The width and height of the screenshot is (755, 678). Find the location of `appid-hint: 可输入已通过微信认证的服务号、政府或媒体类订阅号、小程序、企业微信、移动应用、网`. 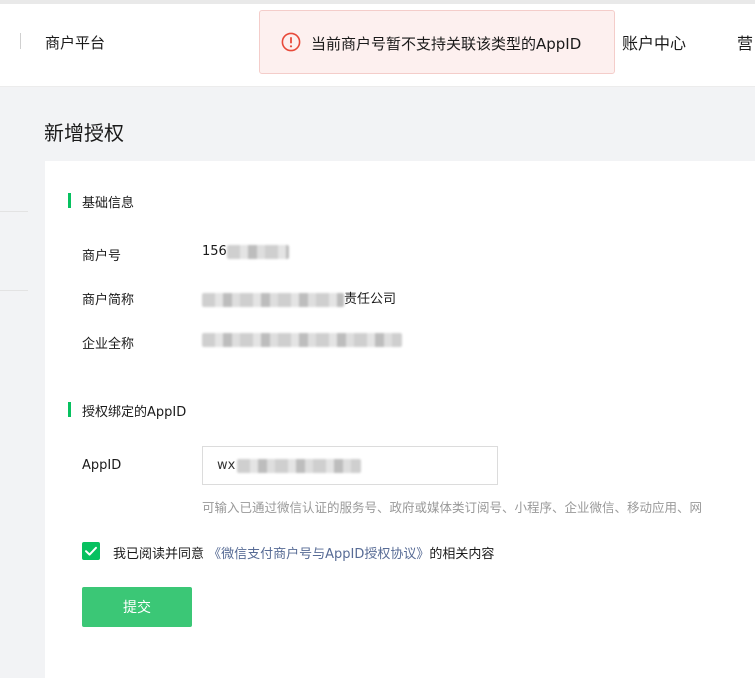

appid-hint: 可输入已通过微信认证的服务号、政府或媒体类订阅号、小程序、企业微信、移动应用、网 is located at coordinates (452, 507).